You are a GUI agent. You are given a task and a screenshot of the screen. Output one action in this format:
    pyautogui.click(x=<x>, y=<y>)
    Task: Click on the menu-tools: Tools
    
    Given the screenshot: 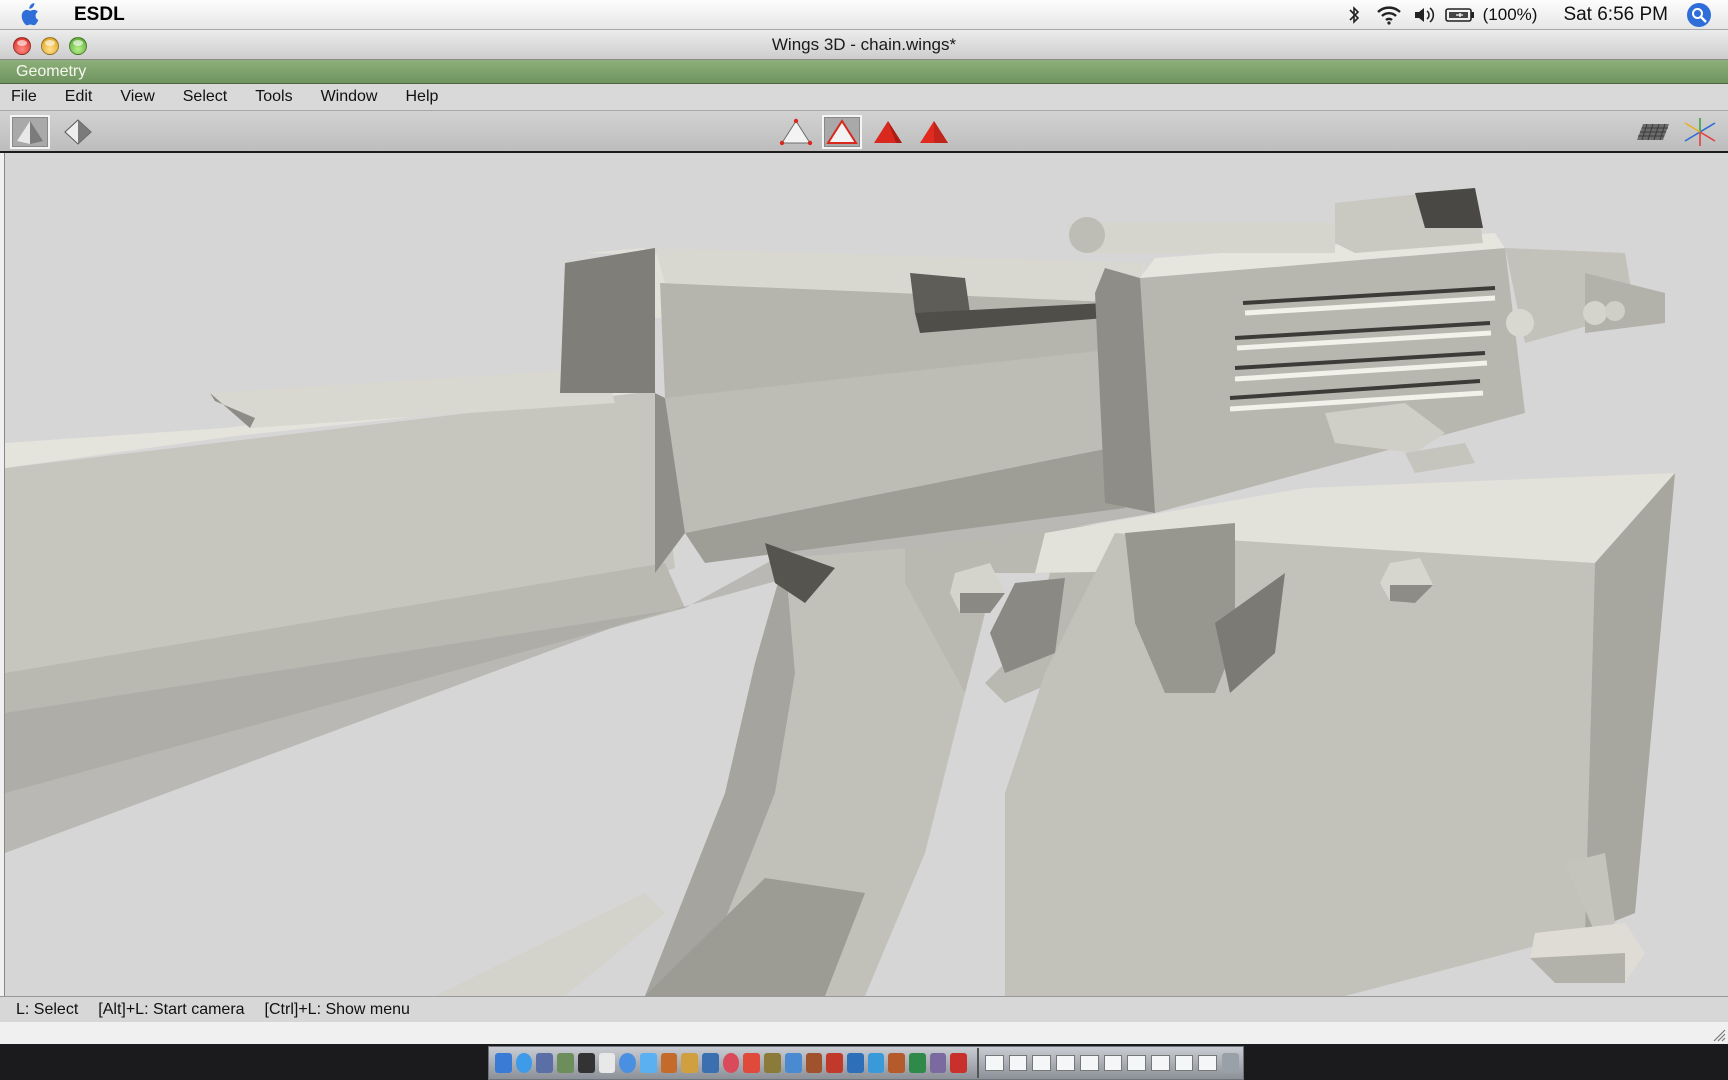 What is the action you would take?
    pyautogui.click(x=273, y=97)
    